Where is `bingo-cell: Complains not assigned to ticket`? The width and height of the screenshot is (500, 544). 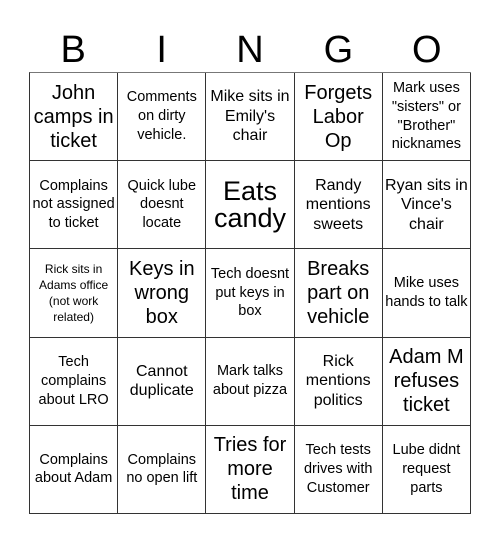 bingo-cell: Complains not assigned to ticket is located at coordinates (74, 205).